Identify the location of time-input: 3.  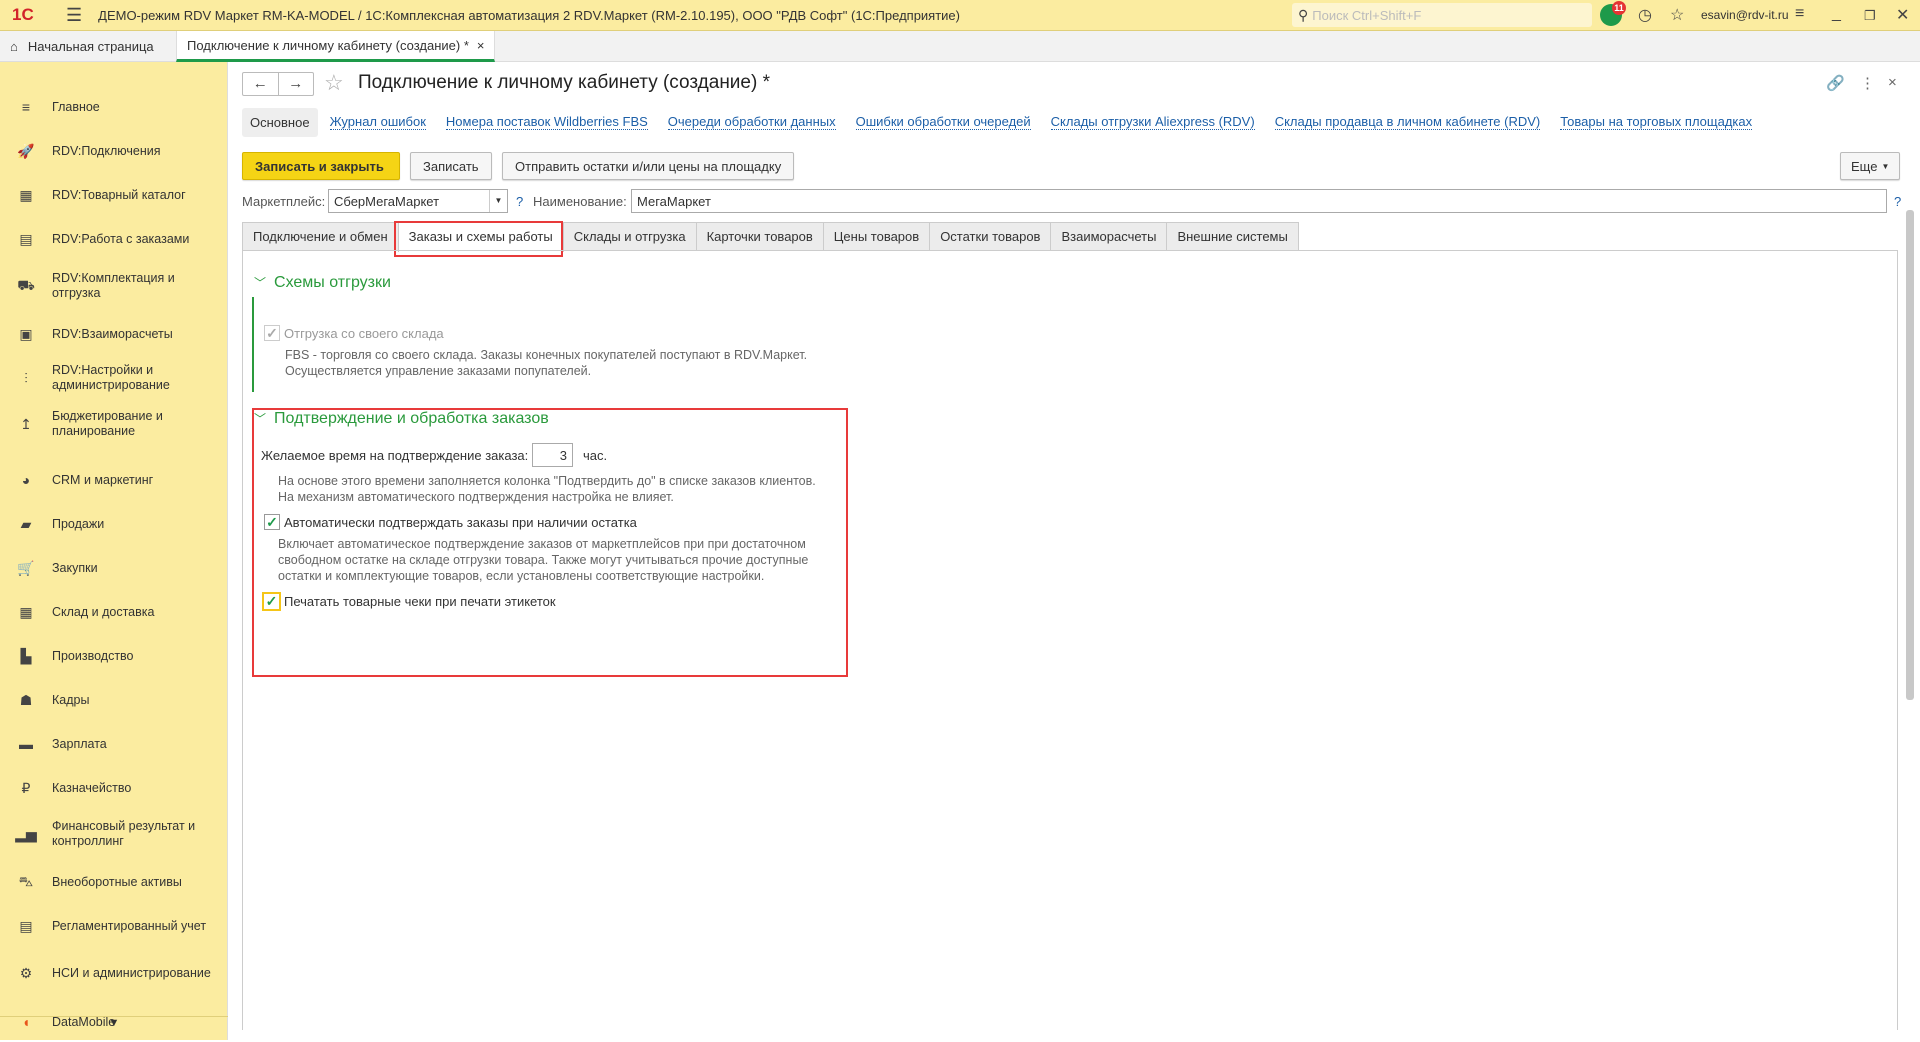
(552, 455).